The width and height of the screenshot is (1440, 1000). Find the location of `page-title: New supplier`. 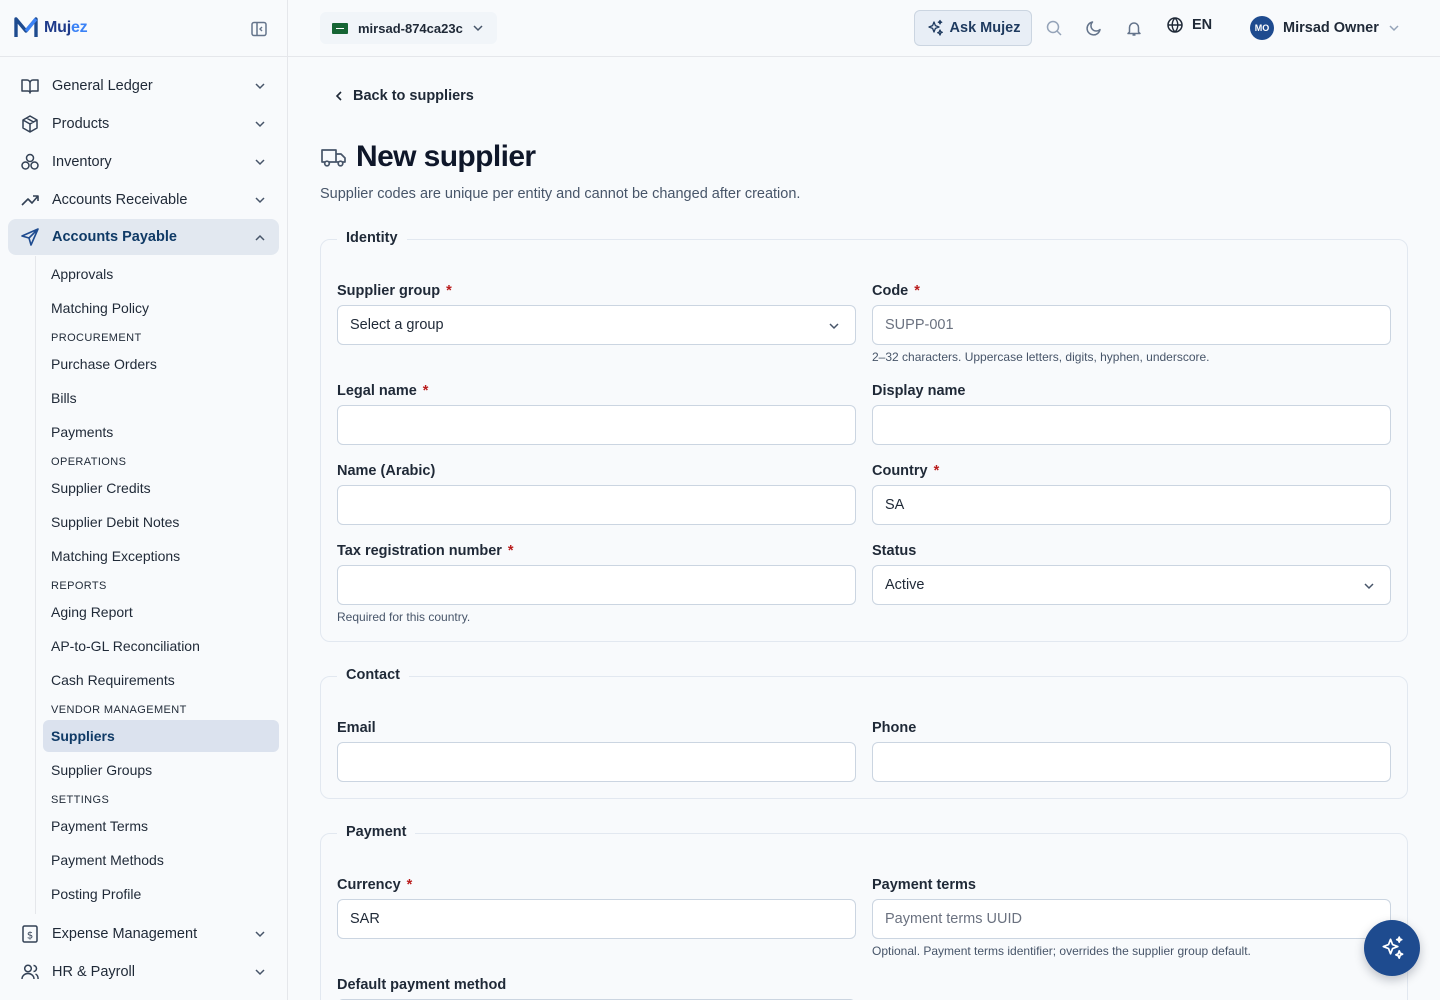

page-title: New supplier is located at coordinates (446, 156).